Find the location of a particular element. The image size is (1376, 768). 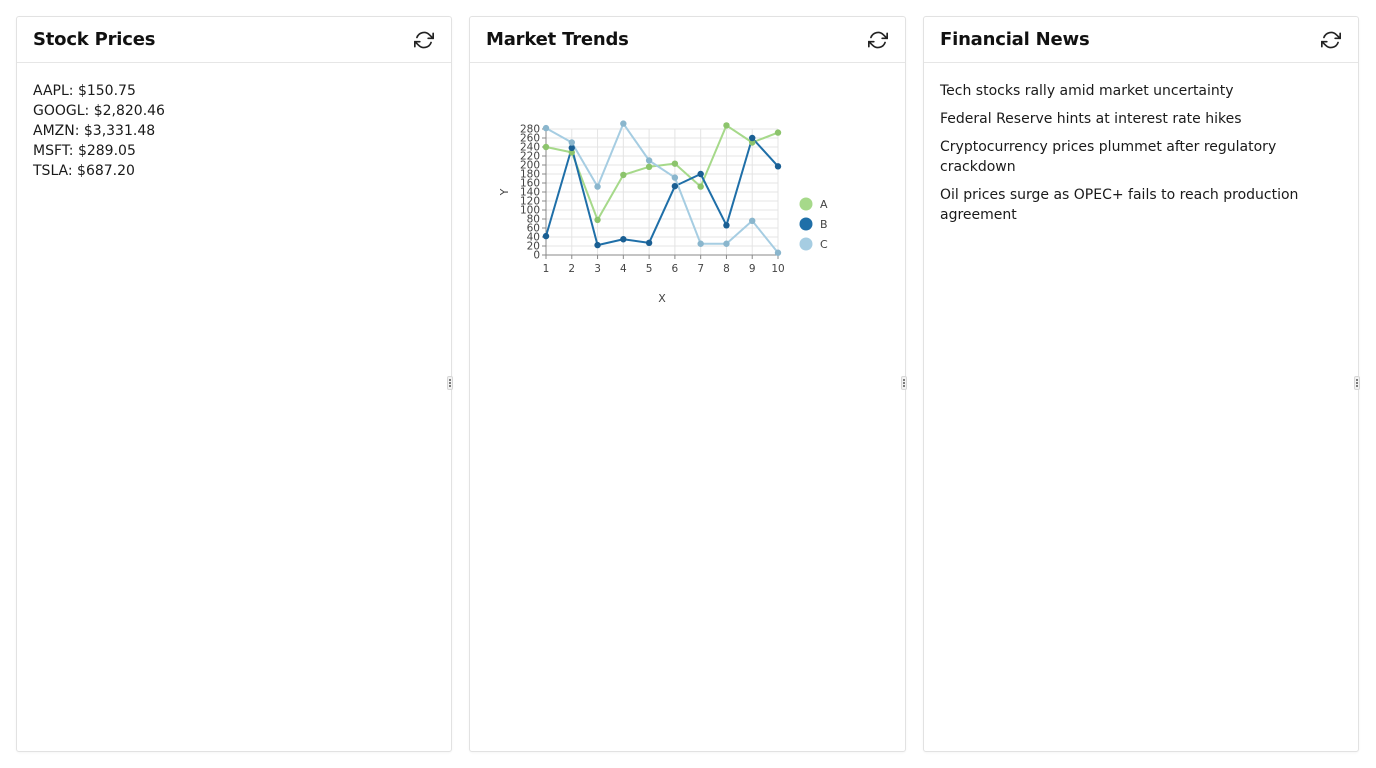

x-tick-label: 8 is located at coordinates (726, 269).